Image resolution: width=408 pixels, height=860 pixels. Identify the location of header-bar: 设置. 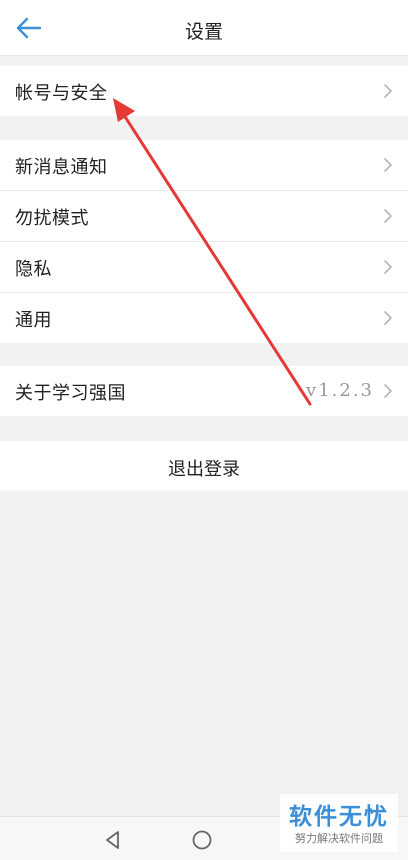
(204, 28).